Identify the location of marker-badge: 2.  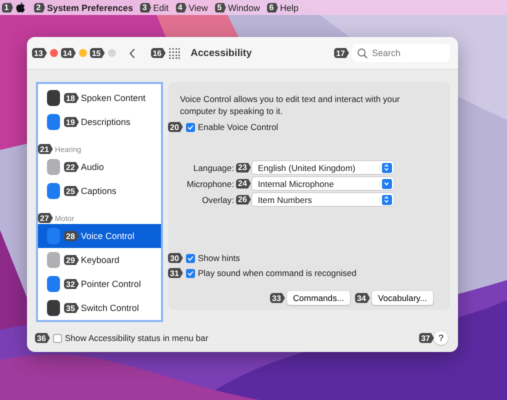
(39, 7).